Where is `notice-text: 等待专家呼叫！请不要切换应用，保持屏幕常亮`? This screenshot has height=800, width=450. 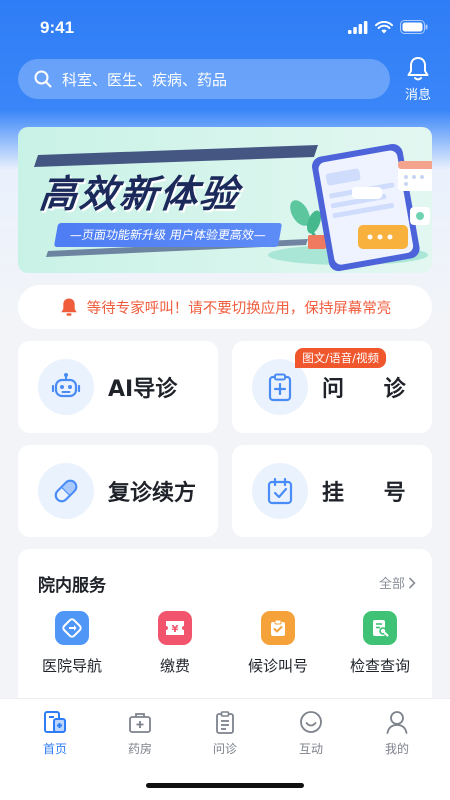 notice-text: 等待专家呼叫！请不要切换应用，保持屏幕常亮 is located at coordinates (239, 308).